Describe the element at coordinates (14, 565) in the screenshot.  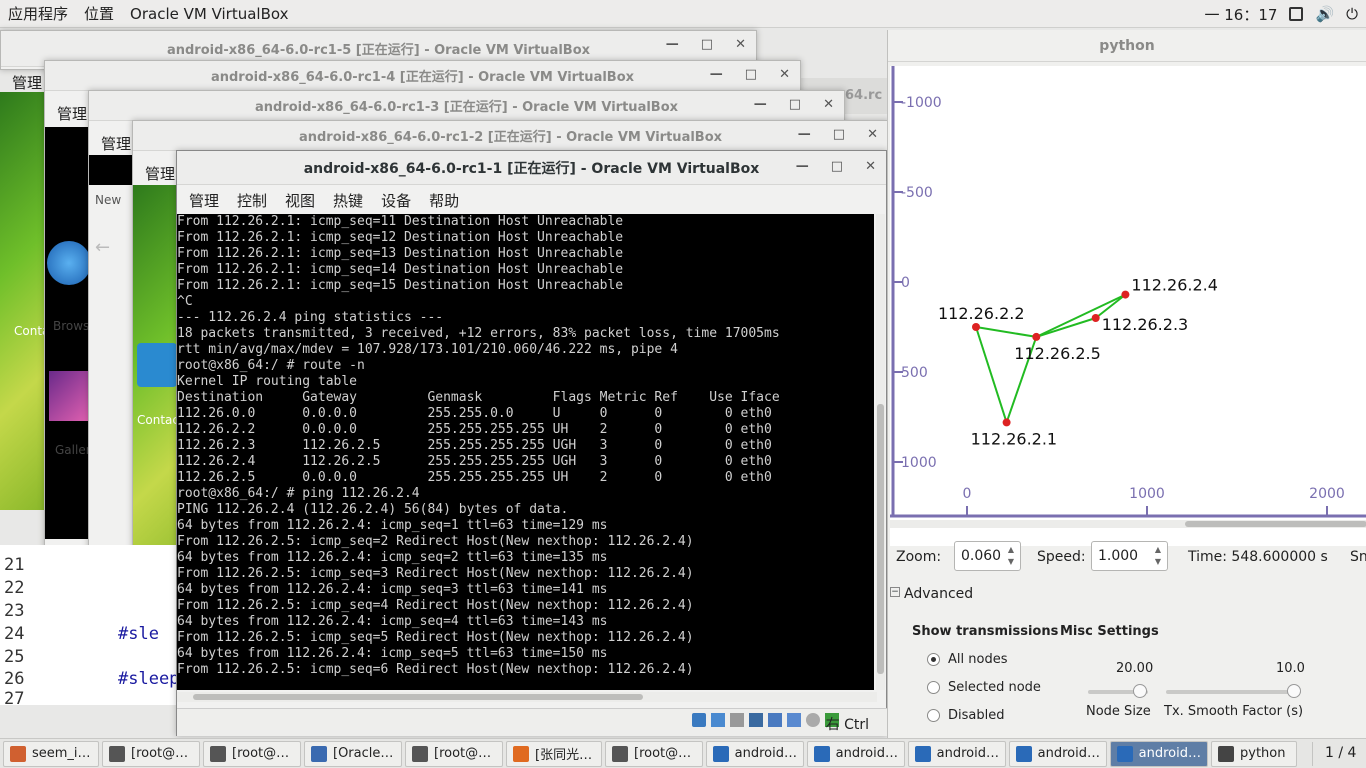
I see `line-number: 21` at that location.